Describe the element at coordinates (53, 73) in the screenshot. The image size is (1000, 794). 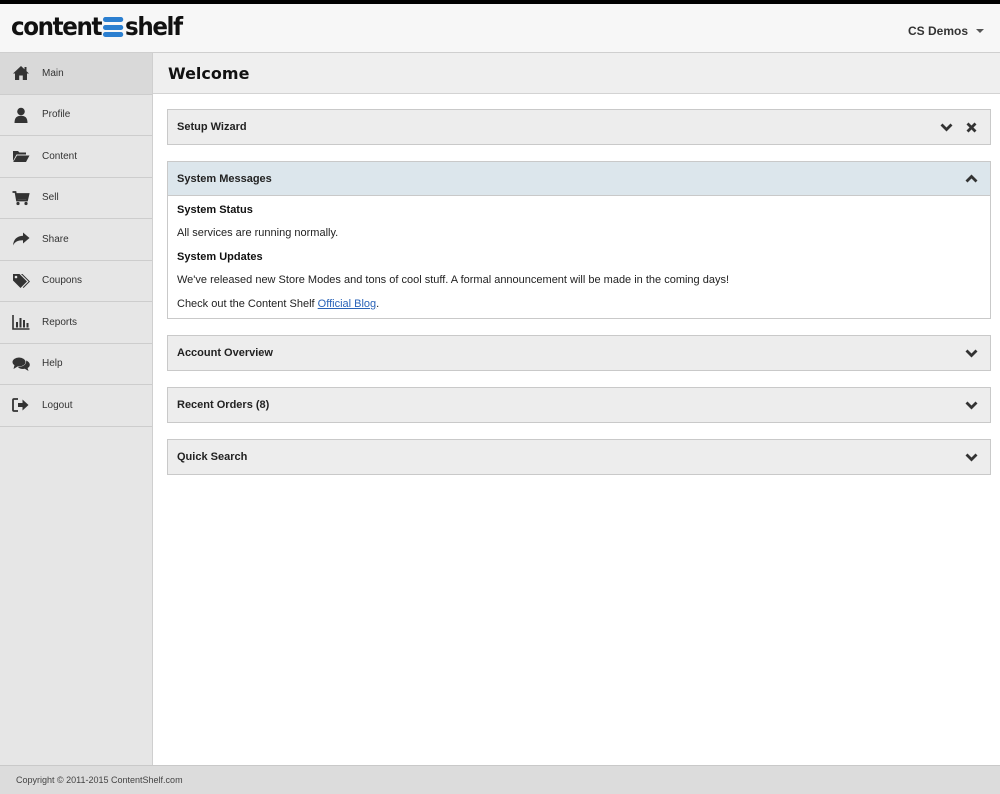
I see `sidebar-item-label: Main` at that location.